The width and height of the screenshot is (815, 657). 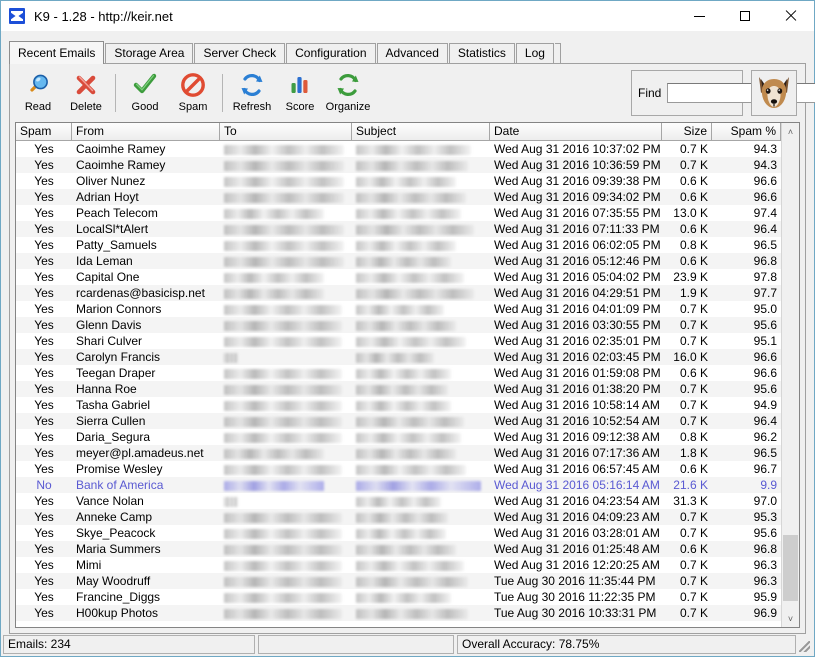 I want to click on grid-vertical-scrollbar: ˄ ˅, so click(x=790, y=375).